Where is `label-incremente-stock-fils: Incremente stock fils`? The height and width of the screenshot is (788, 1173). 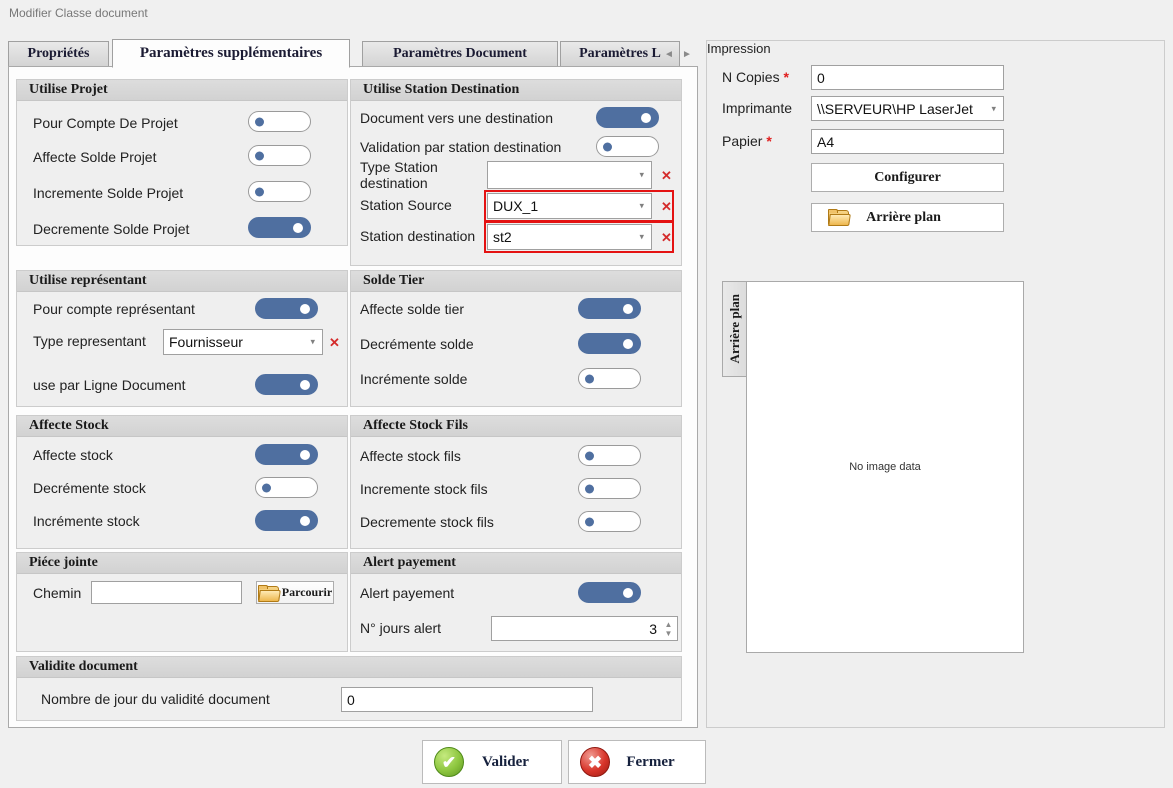 label-incremente-stock-fils: Incremente stock fils is located at coordinates (424, 489).